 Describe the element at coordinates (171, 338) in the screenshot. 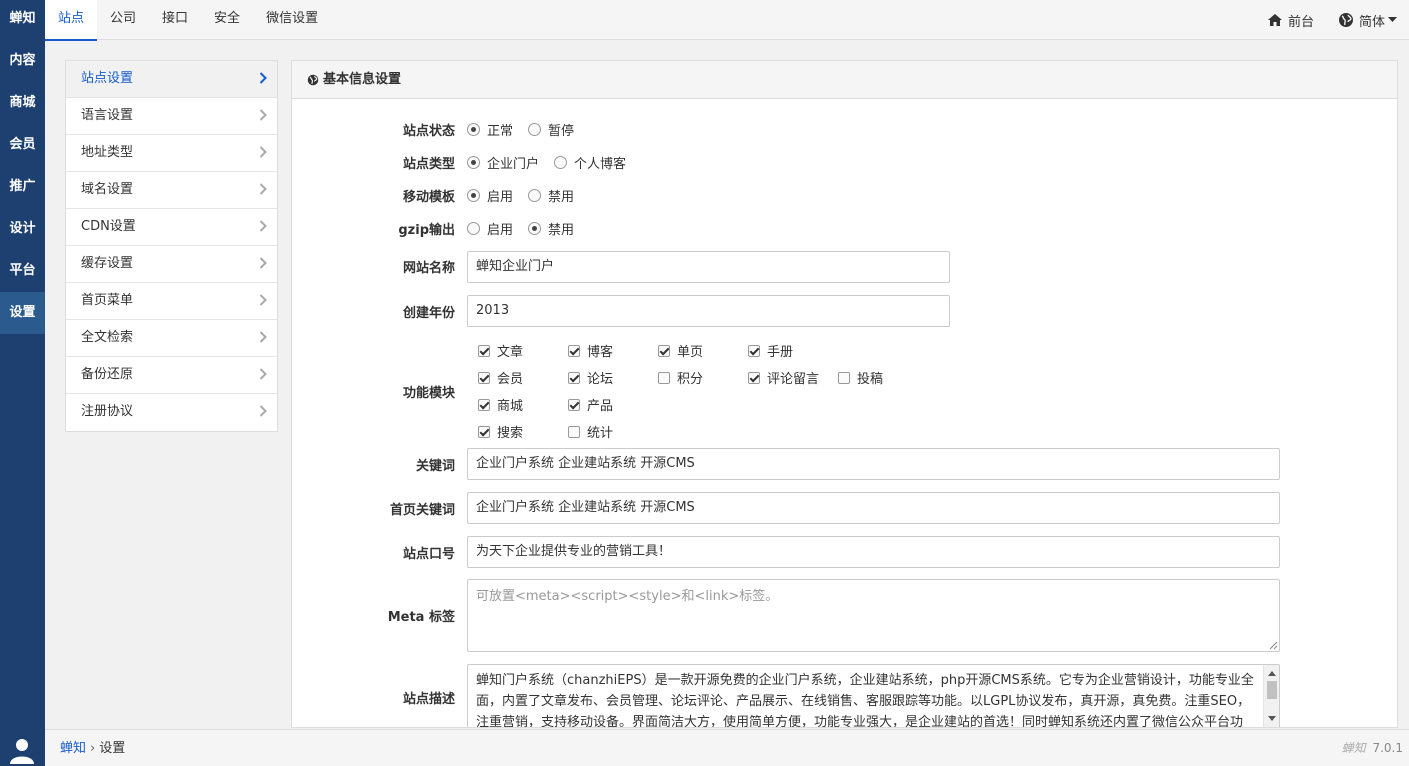

I see `submenu-item: 全文检索` at that location.